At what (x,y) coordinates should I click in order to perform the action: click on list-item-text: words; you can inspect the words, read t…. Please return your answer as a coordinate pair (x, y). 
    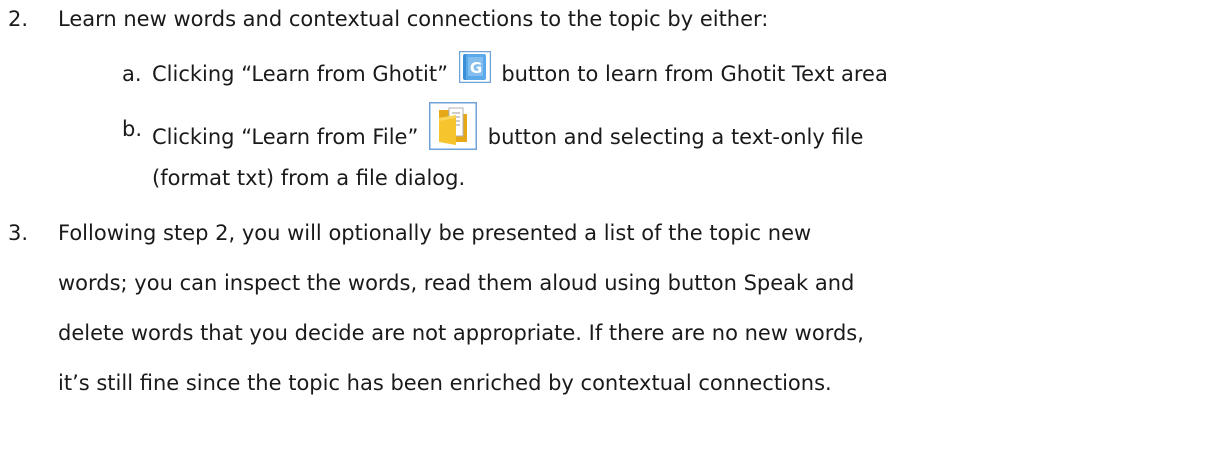
    Looking at the image, I should click on (456, 283).